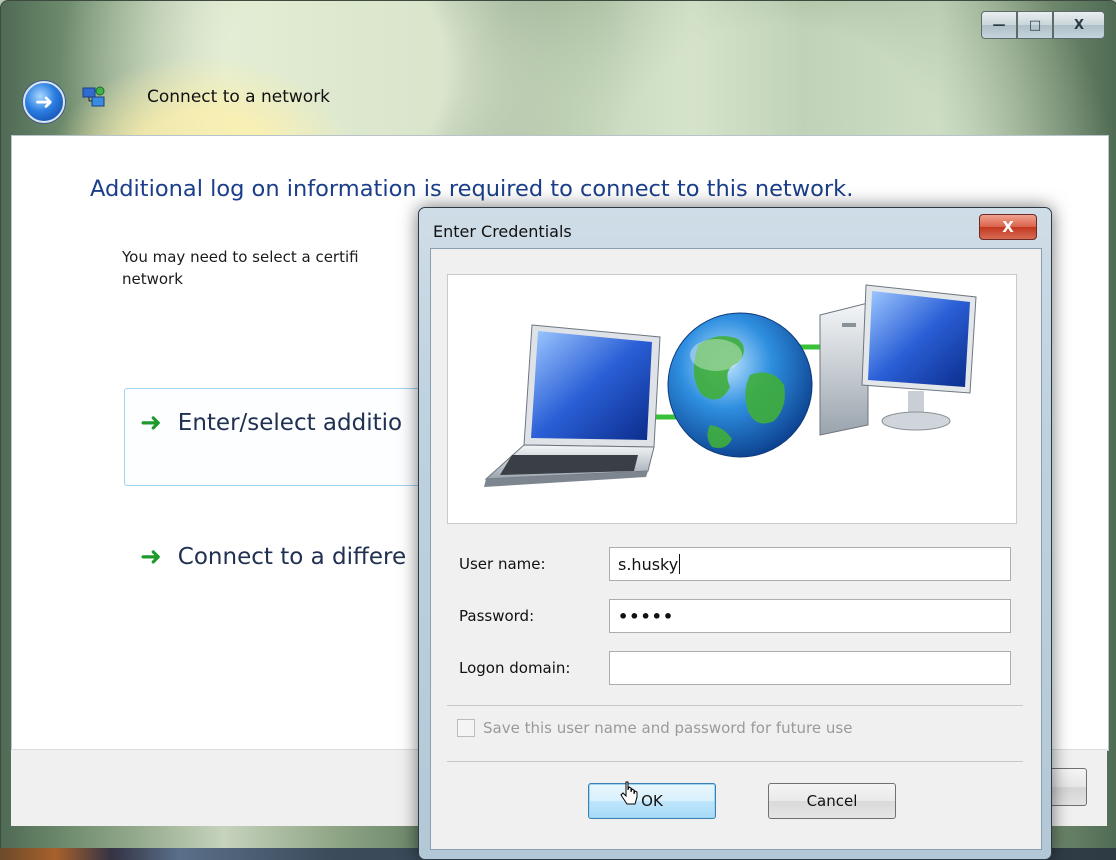 The width and height of the screenshot is (1116, 860). I want to click on globe-icon, so click(740, 385).